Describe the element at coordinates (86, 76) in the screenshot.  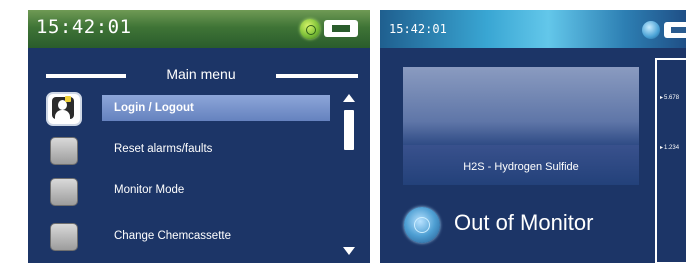
I see `heading-divider-left` at that location.